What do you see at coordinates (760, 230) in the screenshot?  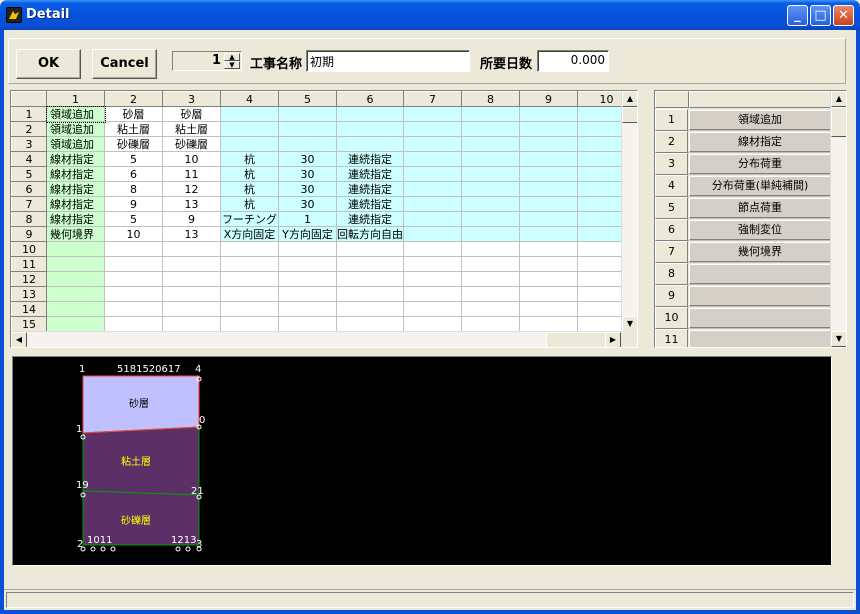 I see `command-button: 強制変位` at bounding box center [760, 230].